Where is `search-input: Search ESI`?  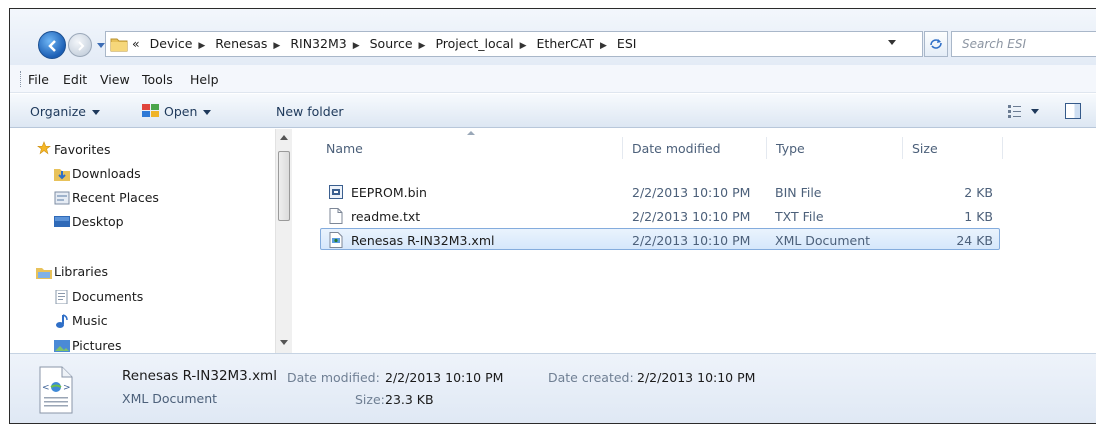 search-input: Search ESI is located at coordinates (1023, 44).